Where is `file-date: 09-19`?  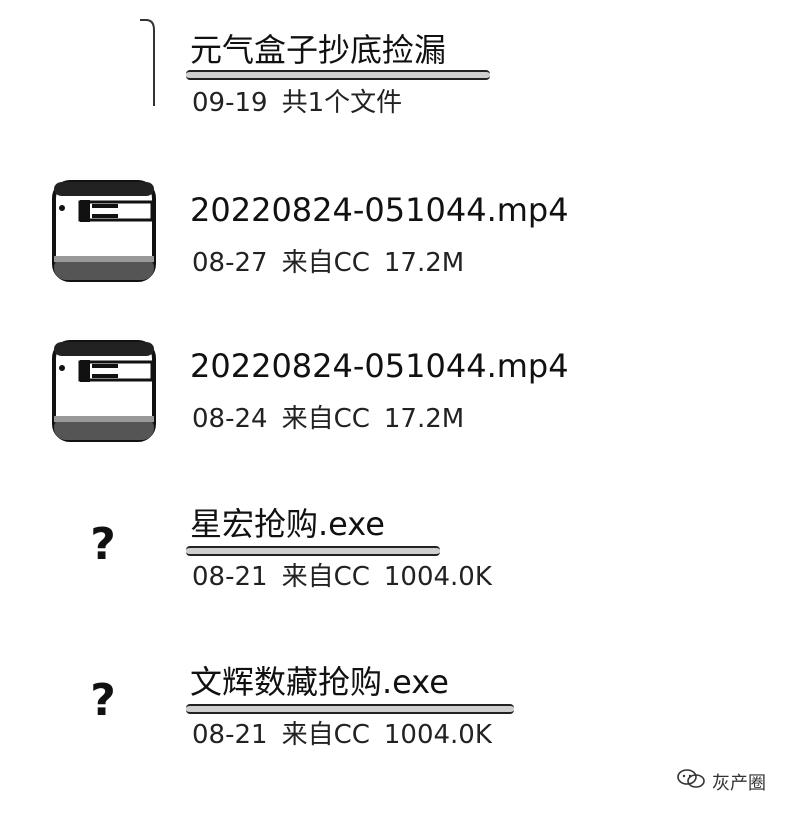 file-date: 09-19 is located at coordinates (230, 103).